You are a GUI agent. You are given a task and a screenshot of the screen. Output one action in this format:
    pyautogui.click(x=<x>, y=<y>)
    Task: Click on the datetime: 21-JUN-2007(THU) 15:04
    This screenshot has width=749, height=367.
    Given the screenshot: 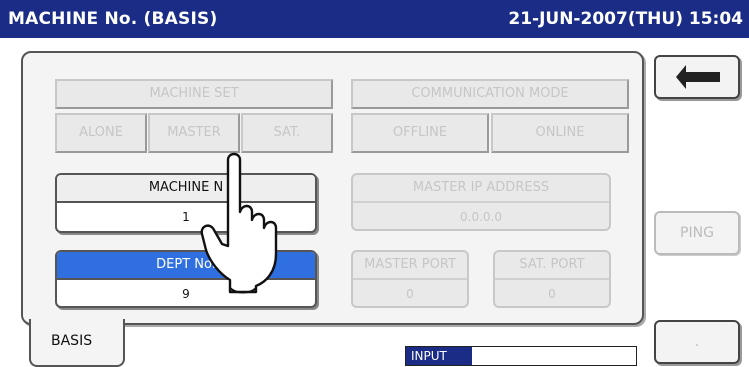 What is the action you would take?
    pyautogui.click(x=625, y=19)
    